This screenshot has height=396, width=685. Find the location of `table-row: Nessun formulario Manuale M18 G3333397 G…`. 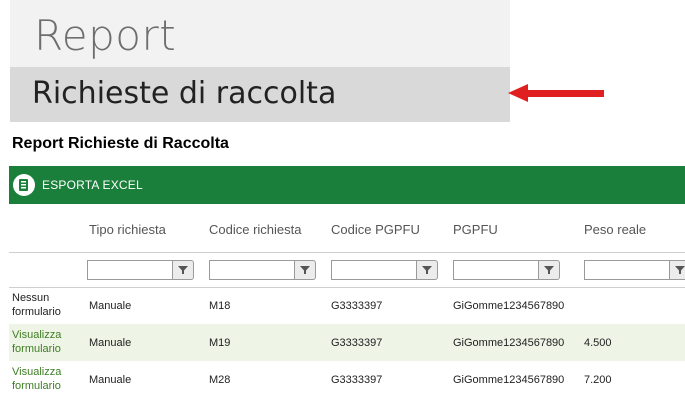

table-row: Nessun formulario Manuale M18 G3333397 G… is located at coordinates (347, 305).